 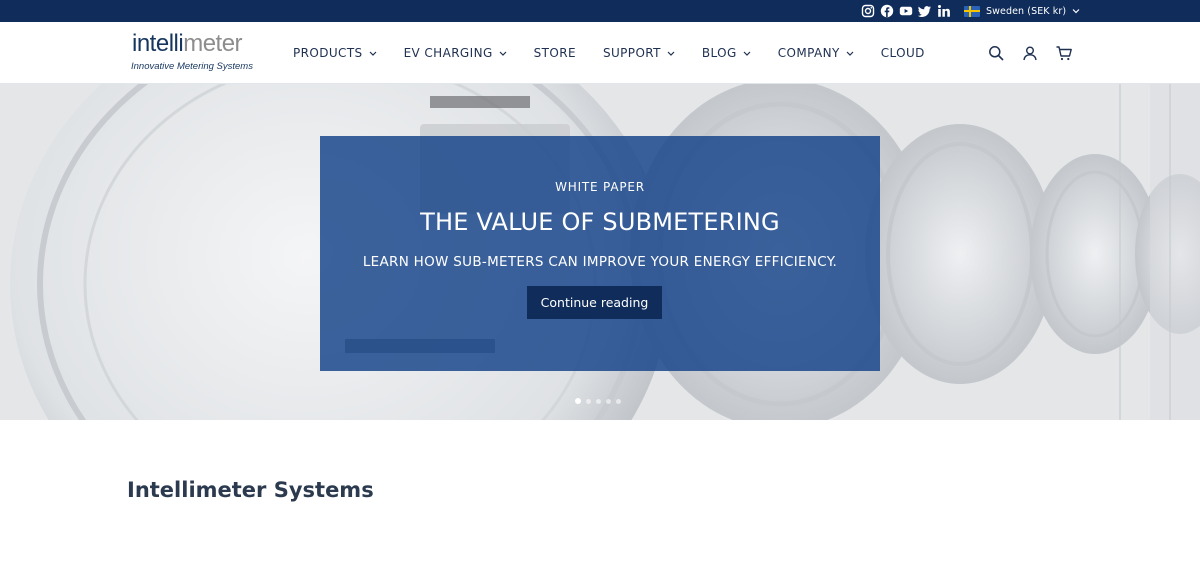 I want to click on logo-wordmark: intellimeter, so click(x=187, y=43).